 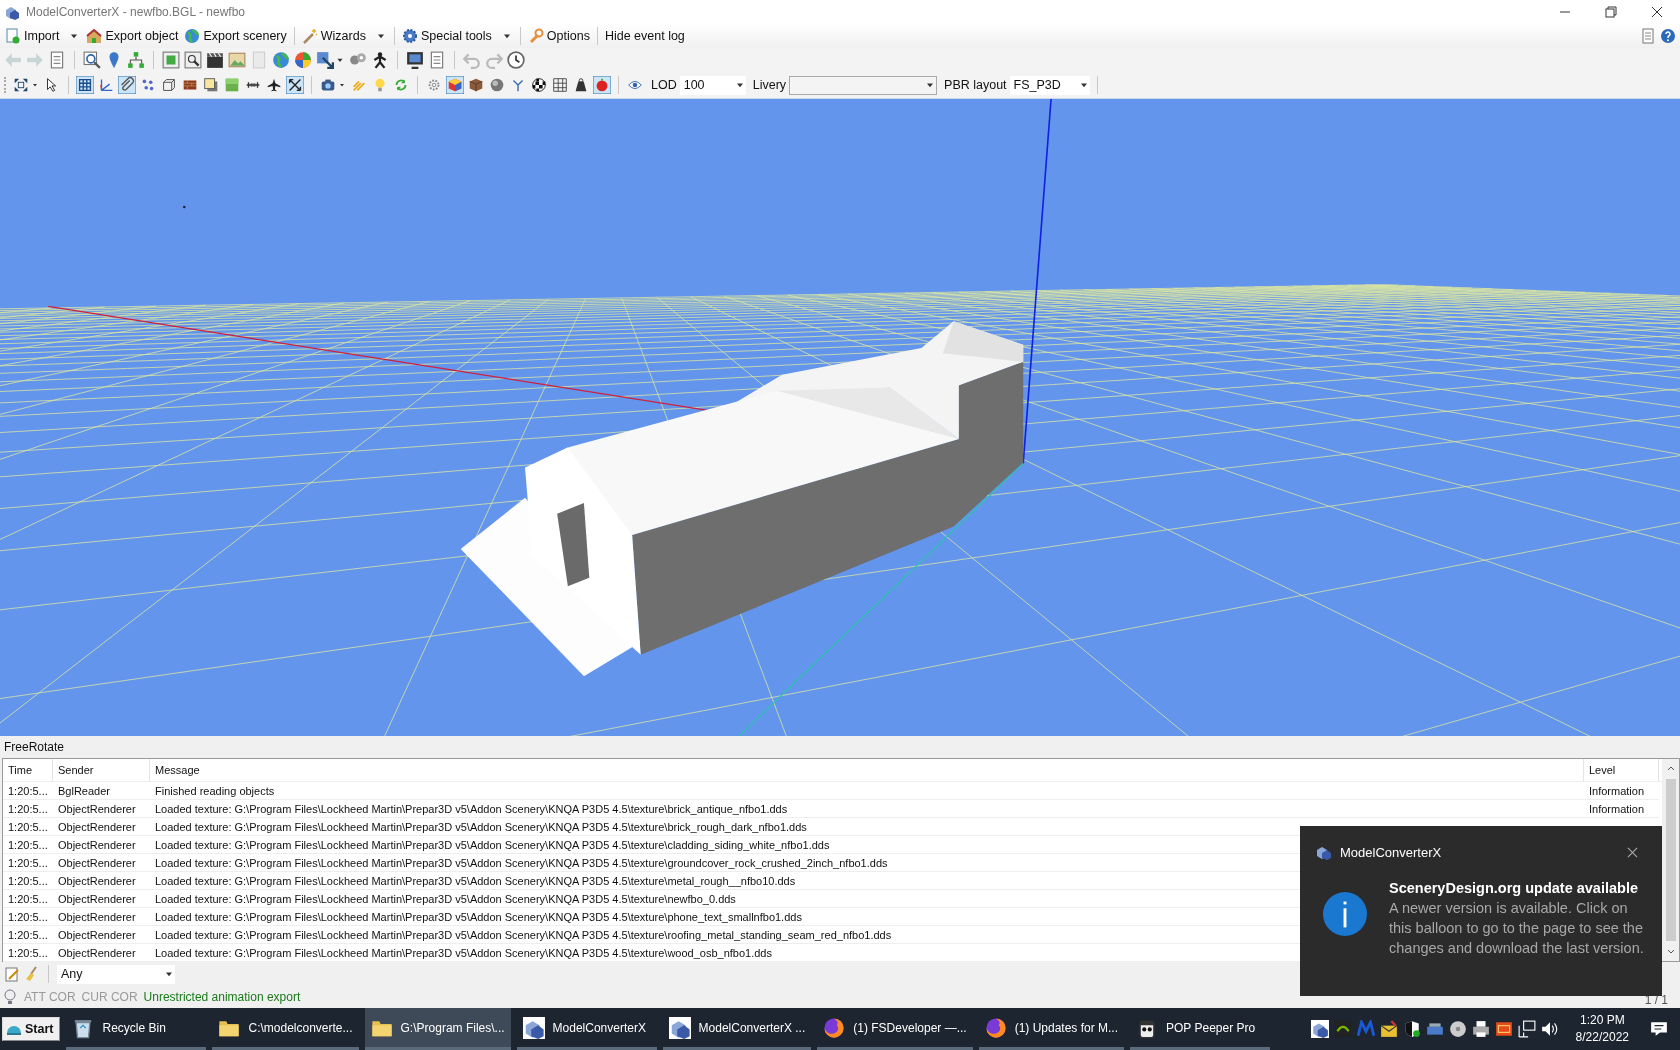 I want to click on level-filter-dropdown: Any, so click(x=116, y=974).